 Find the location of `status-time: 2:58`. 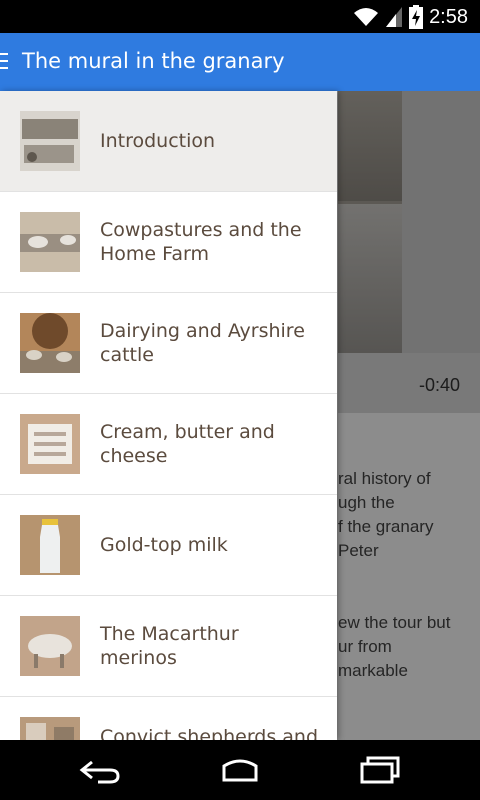

status-time: 2:58 is located at coordinates (448, 16).